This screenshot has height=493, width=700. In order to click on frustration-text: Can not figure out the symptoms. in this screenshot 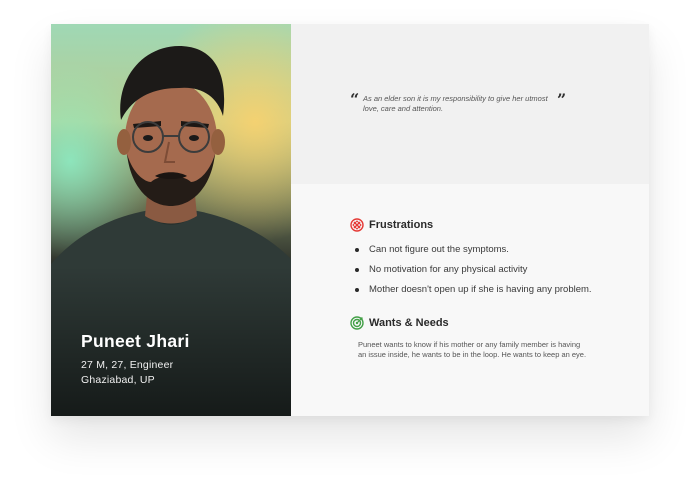, I will do `click(439, 249)`.